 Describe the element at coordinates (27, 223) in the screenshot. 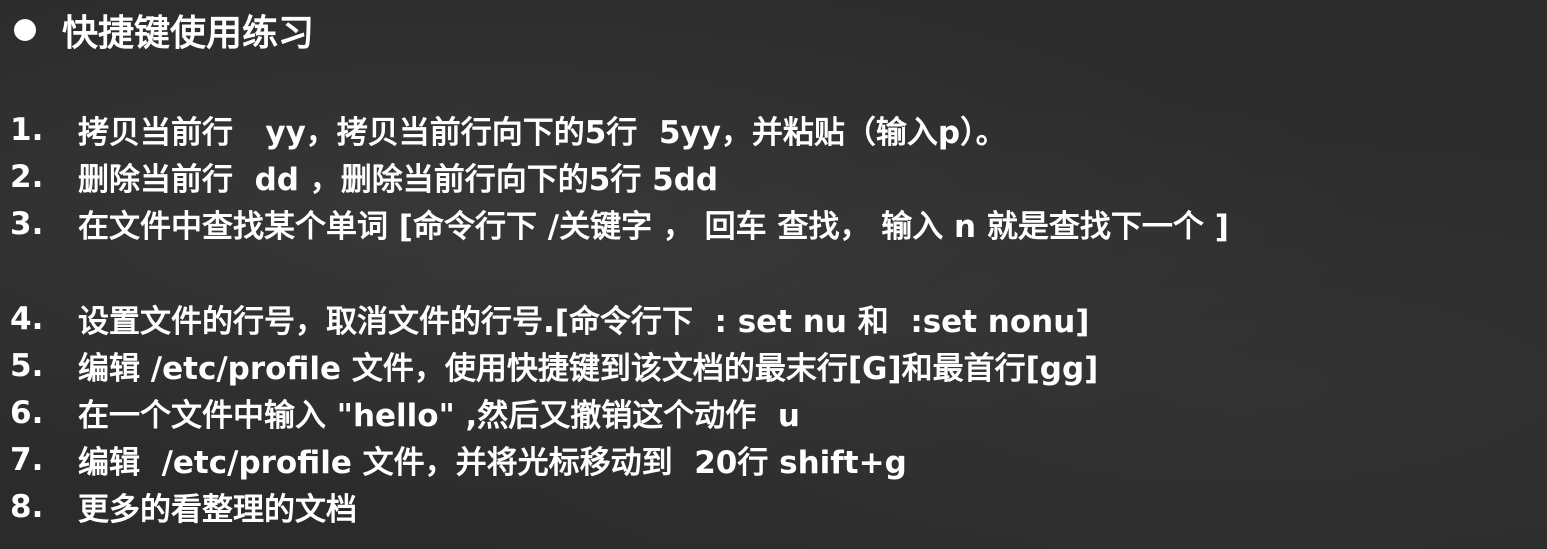

I see `list-item-number: 3.` at that location.